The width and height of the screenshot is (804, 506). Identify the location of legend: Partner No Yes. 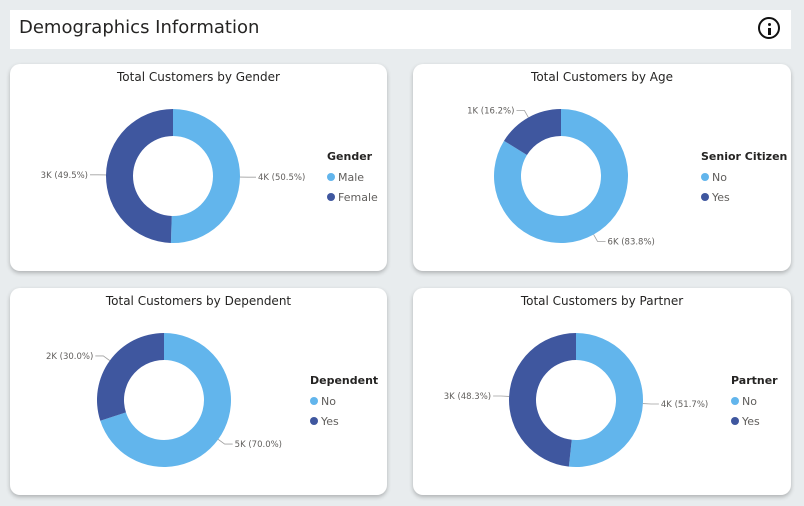
(754, 402).